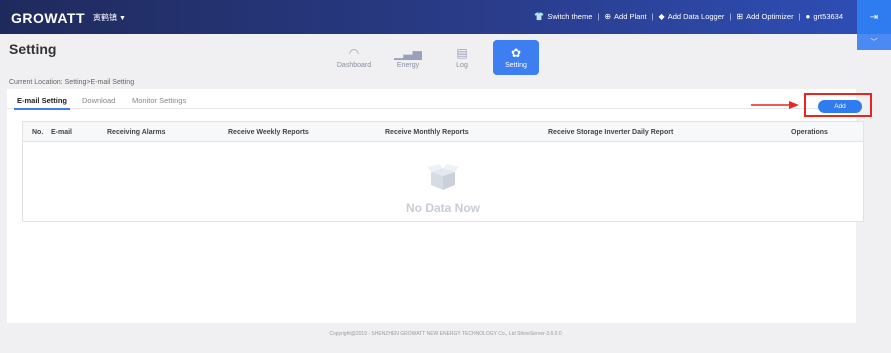  Describe the element at coordinates (696, 16) in the screenshot. I see `add-data-logger-label: Add Data Logger` at that location.